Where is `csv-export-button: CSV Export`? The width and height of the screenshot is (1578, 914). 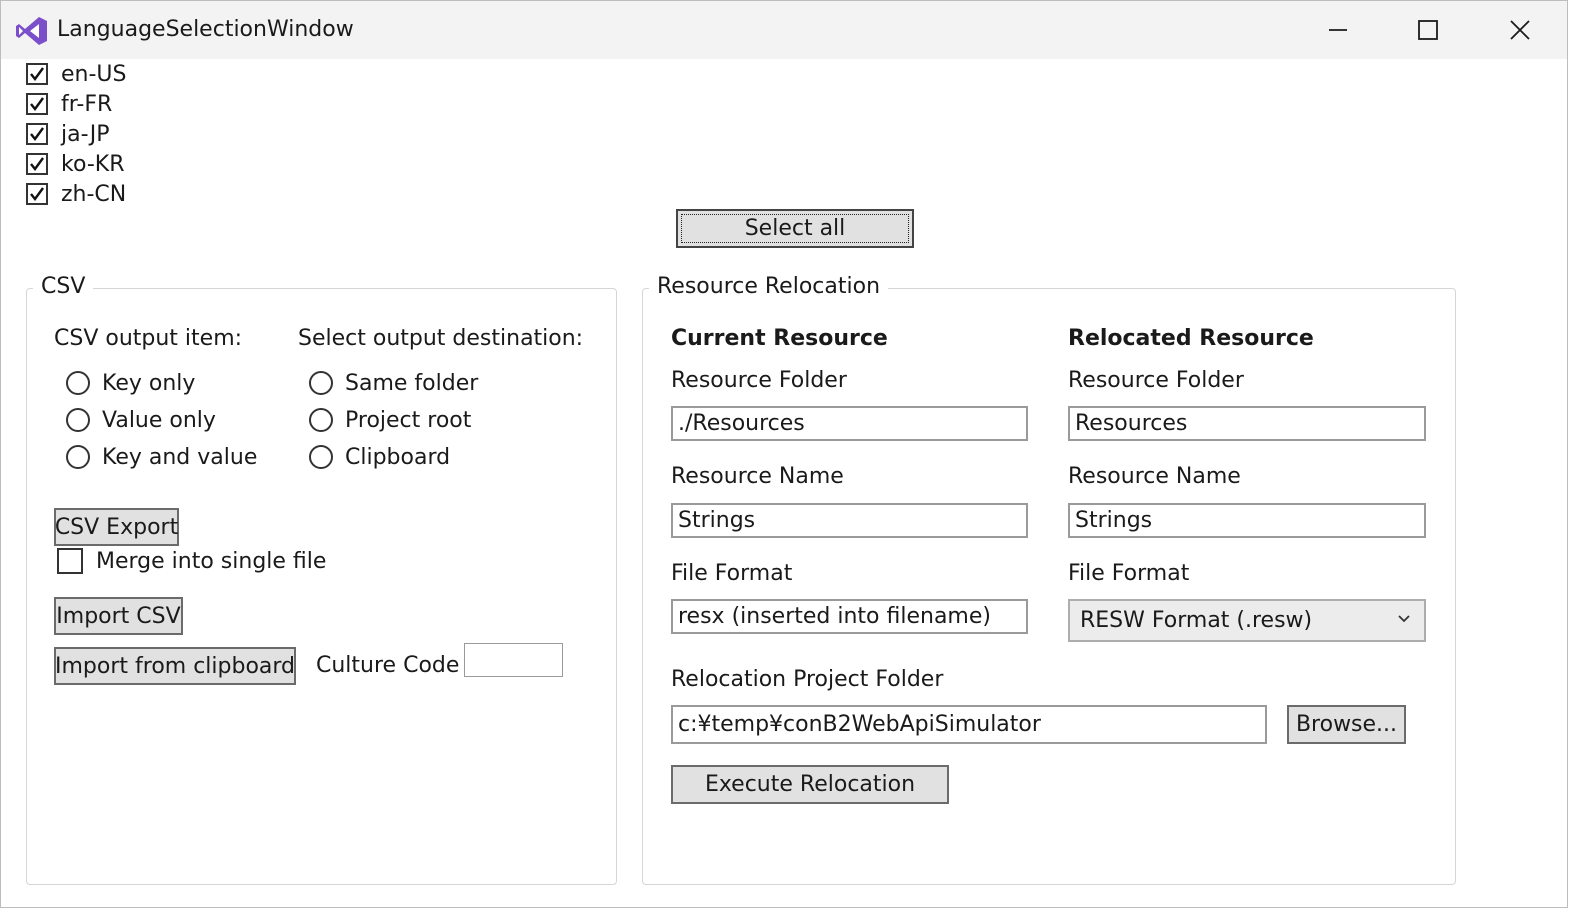 csv-export-button: CSV Export is located at coordinates (116, 527).